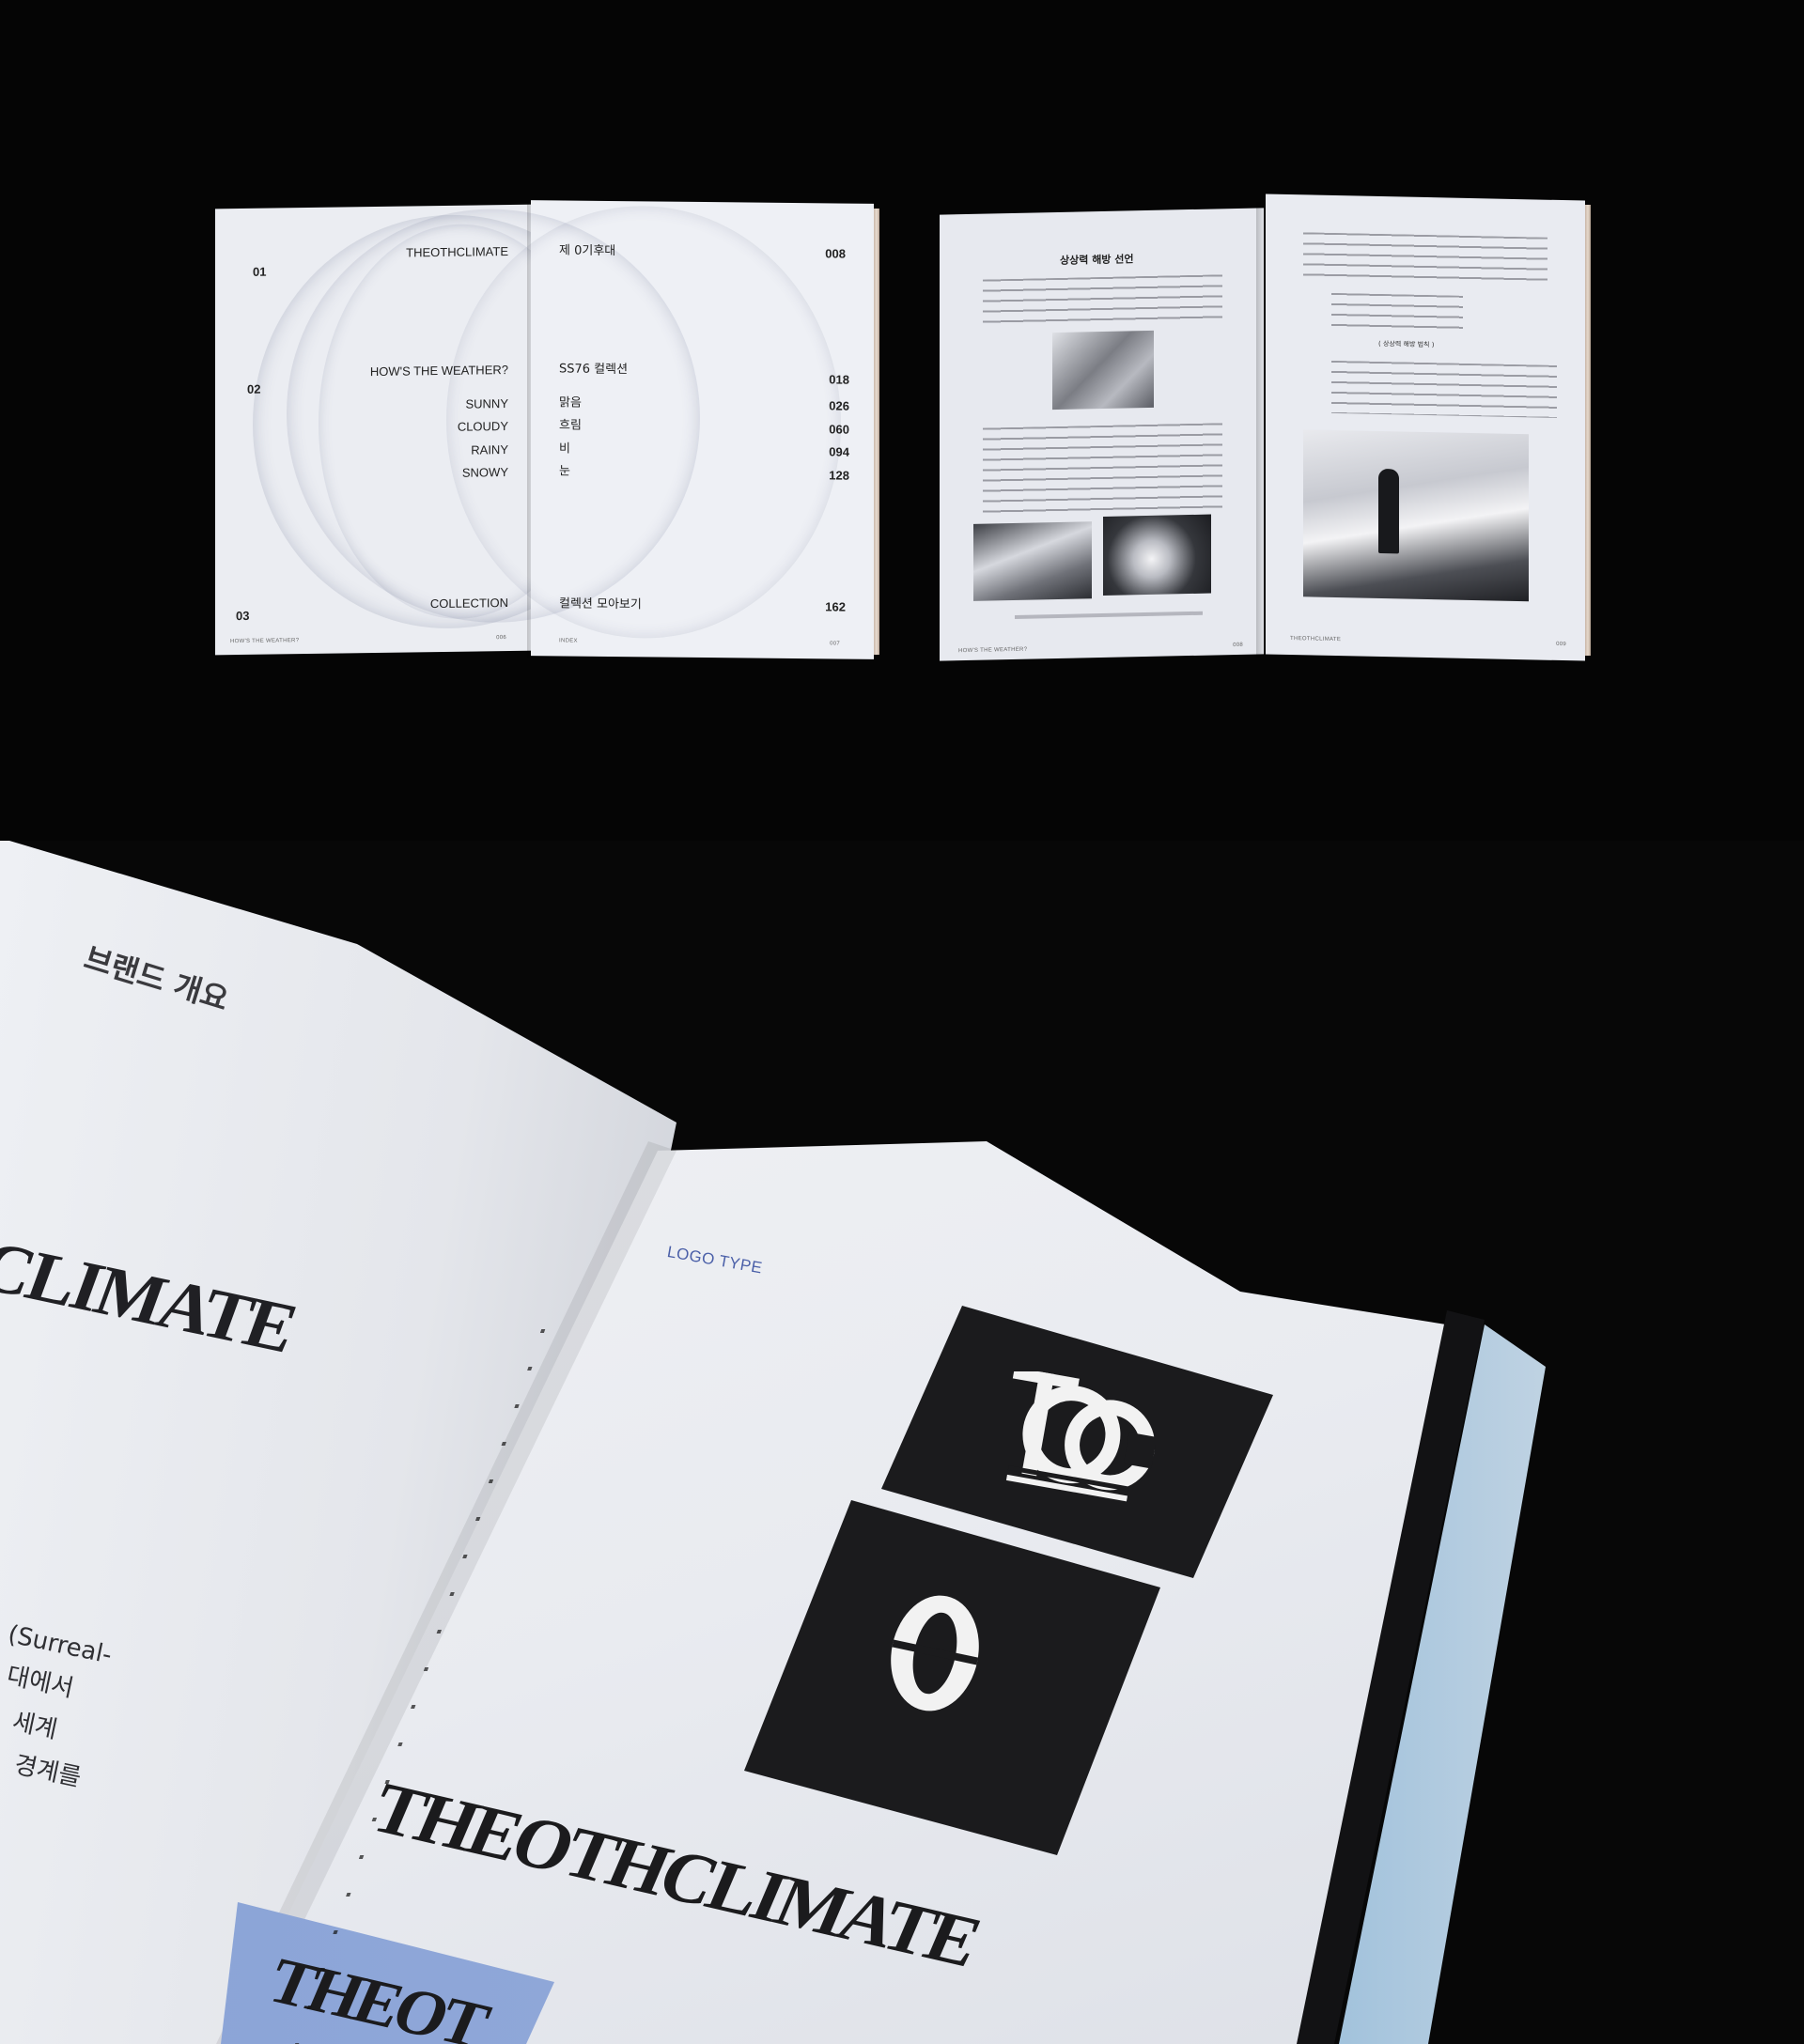  I want to click on page-number-026: 026, so click(839, 405).